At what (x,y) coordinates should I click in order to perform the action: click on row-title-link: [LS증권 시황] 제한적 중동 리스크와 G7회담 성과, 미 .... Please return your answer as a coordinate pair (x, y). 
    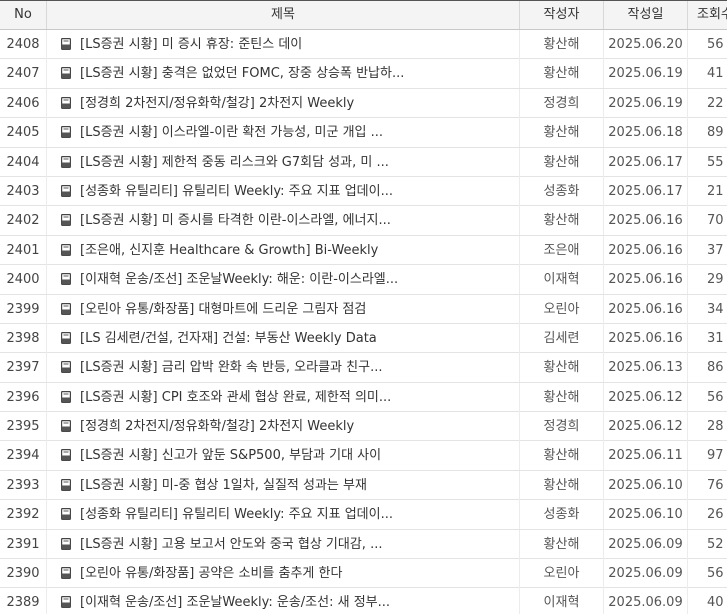
    Looking at the image, I should click on (234, 162).